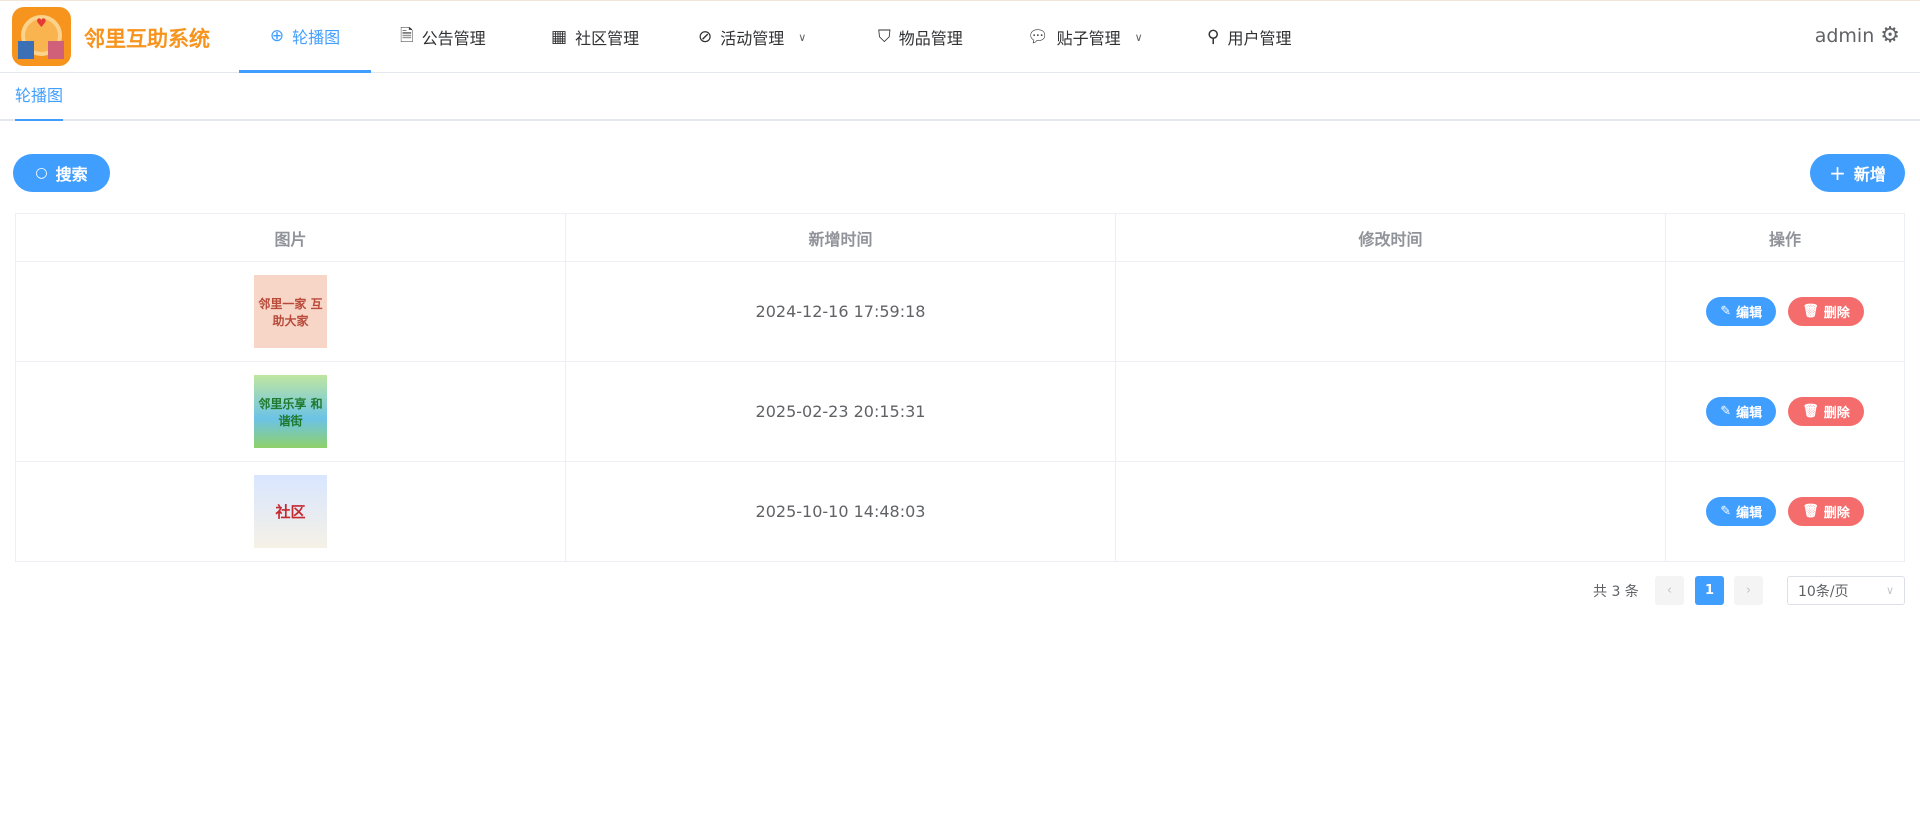 Image resolution: width=1920 pixels, height=840 pixels. What do you see at coordinates (884, 37) in the screenshot?
I see `bag-icon: ⛉` at bounding box center [884, 37].